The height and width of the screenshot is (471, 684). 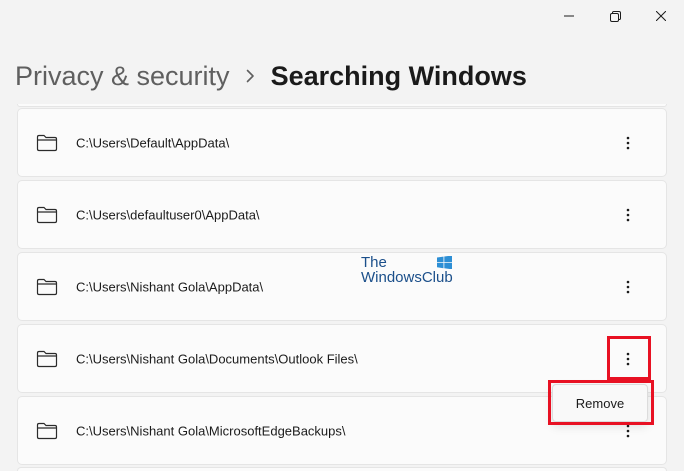 I want to click on restore-button, so click(x=615, y=16).